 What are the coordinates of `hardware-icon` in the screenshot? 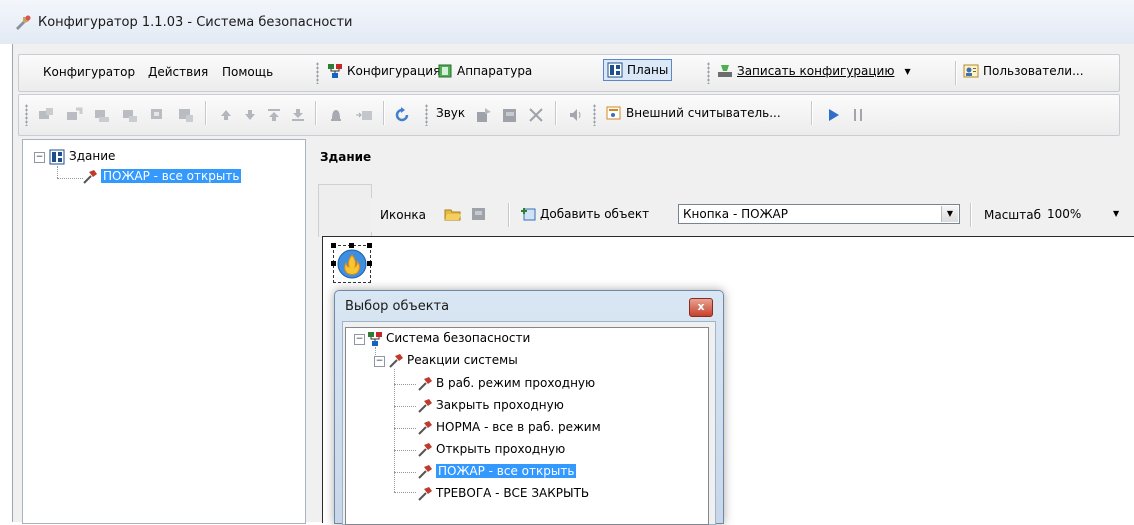 It's located at (445, 71).